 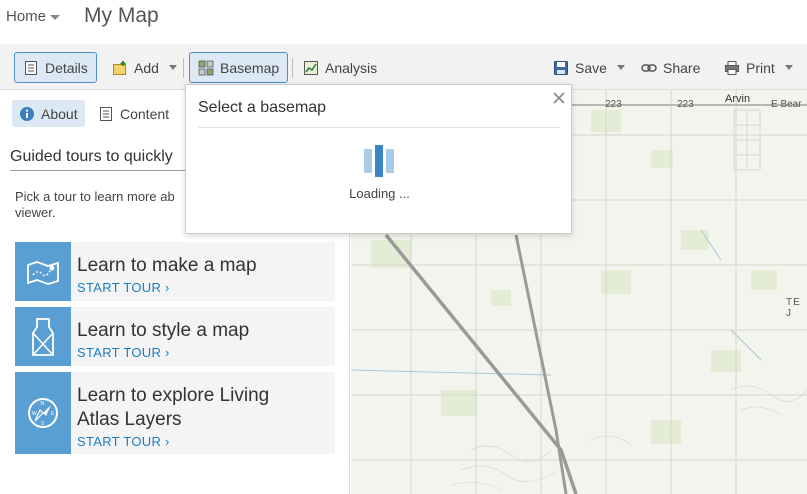 I want to click on add-button: Add, so click(x=144, y=67).